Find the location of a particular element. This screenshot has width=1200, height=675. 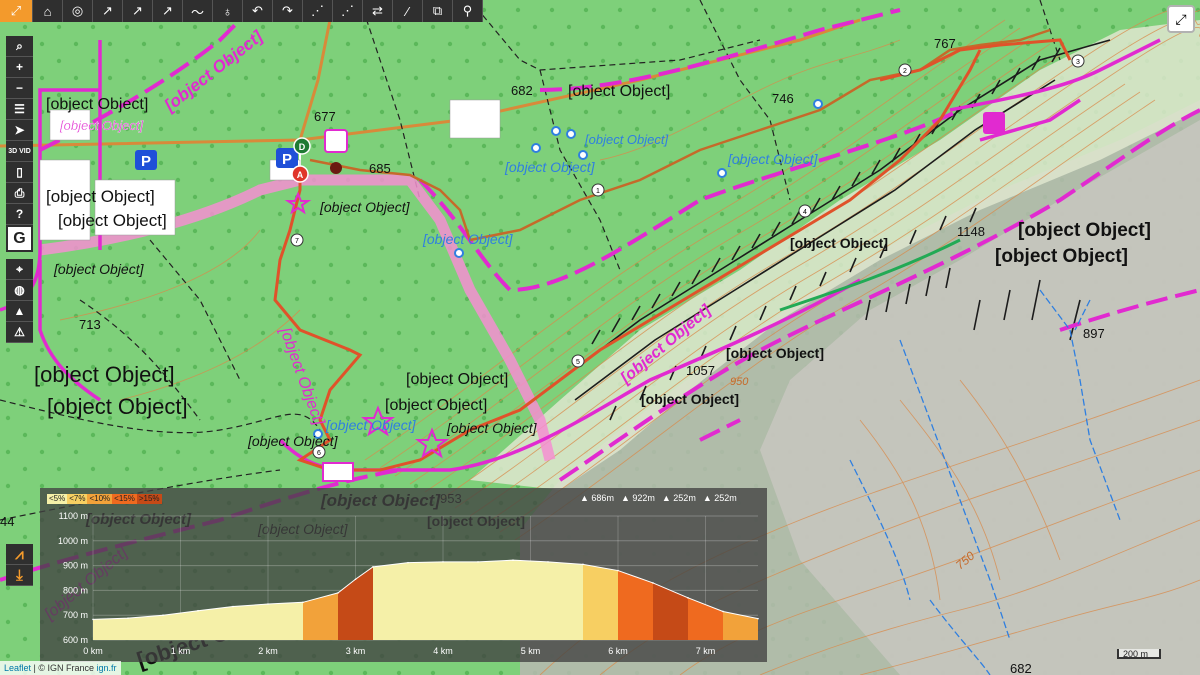

split-button: ⁄ is located at coordinates (408, 11).